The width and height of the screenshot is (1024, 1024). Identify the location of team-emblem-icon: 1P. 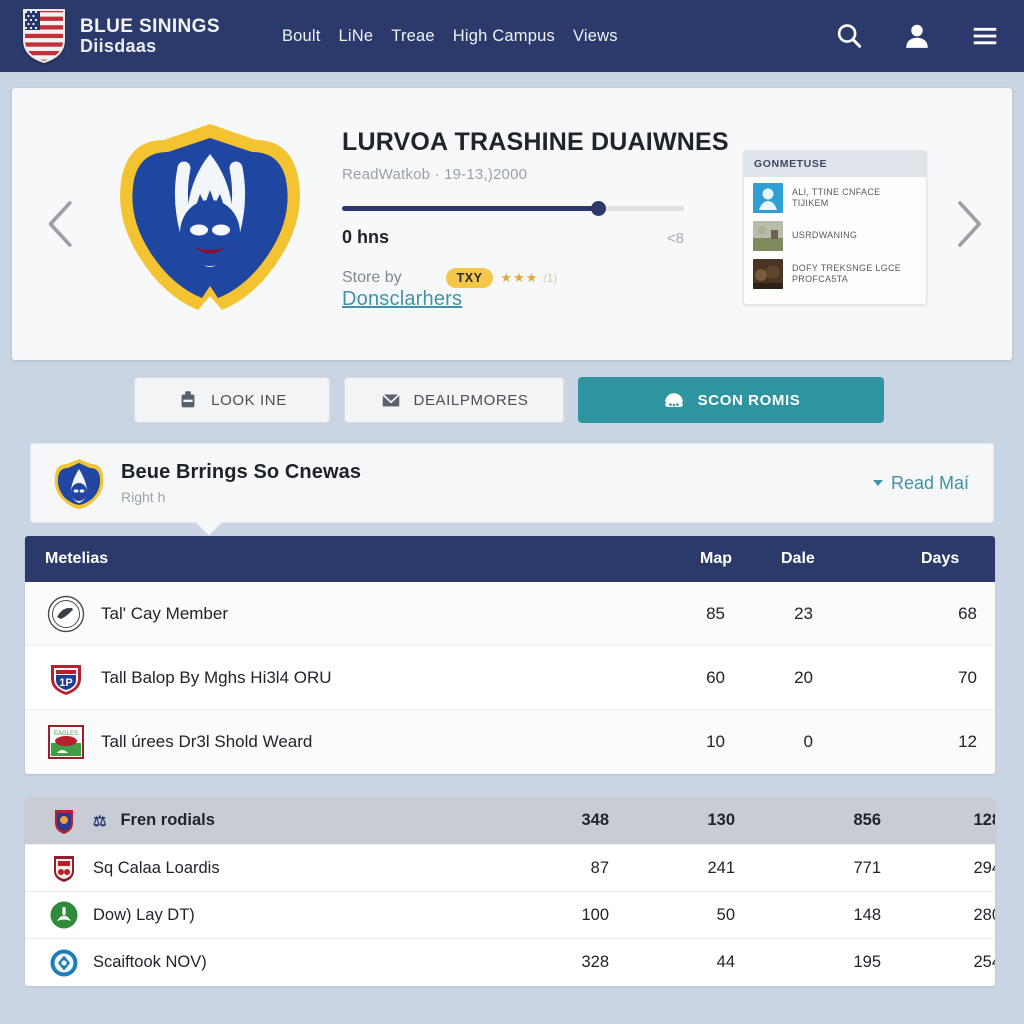
(66, 679).